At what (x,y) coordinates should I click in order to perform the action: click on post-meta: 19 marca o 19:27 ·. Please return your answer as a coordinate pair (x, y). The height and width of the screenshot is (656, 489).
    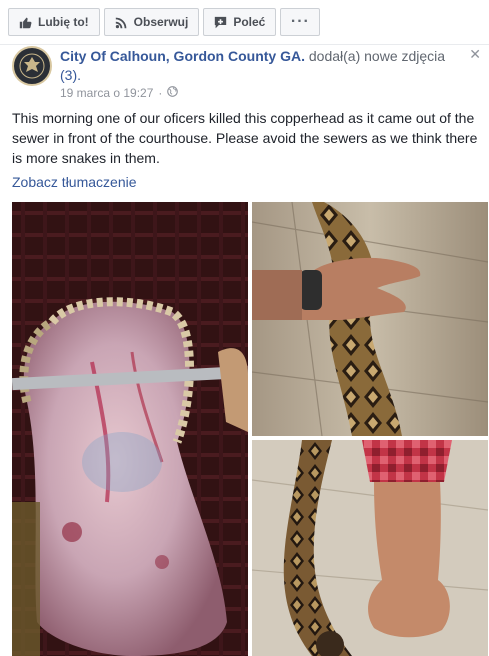
    Looking at the image, I should click on (119, 93).